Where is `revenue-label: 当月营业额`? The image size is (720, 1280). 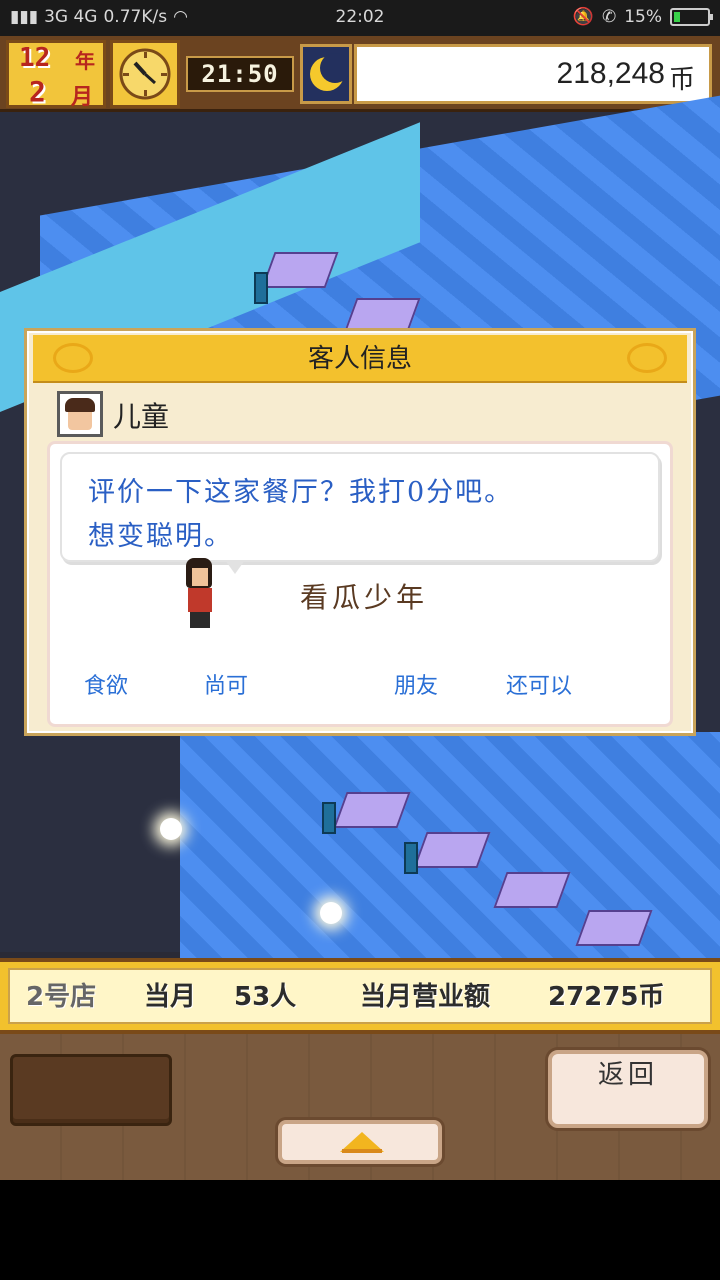
revenue-label: 当月营业额 is located at coordinates (425, 997).